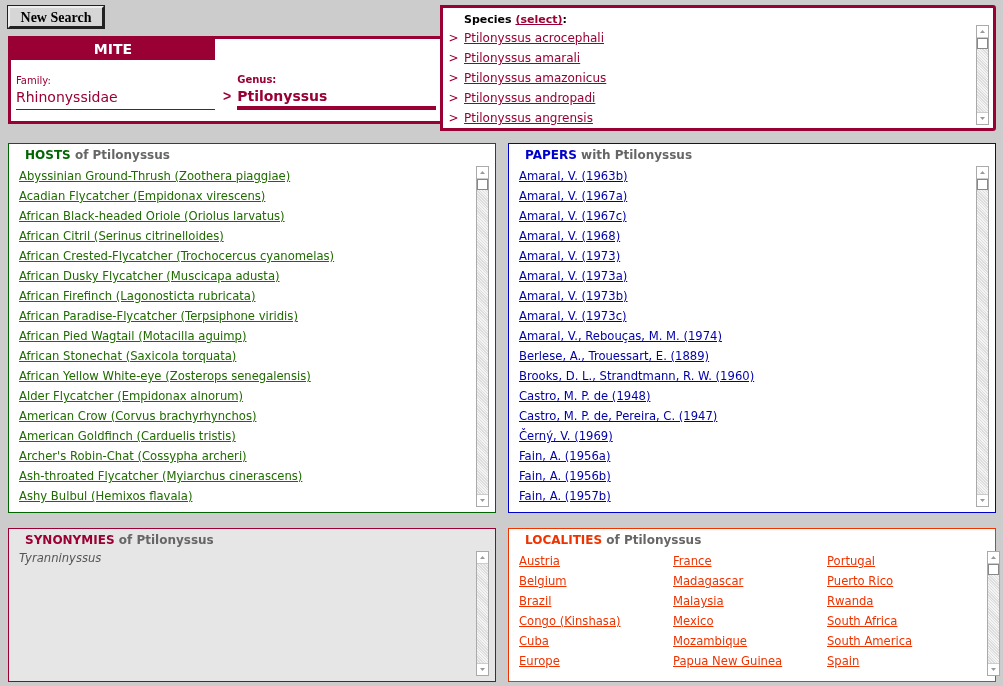 The height and width of the screenshot is (686, 1003). Describe the element at coordinates (573, 196) in the screenshot. I see `paper-link: Amaral, V. (1967a)` at that location.